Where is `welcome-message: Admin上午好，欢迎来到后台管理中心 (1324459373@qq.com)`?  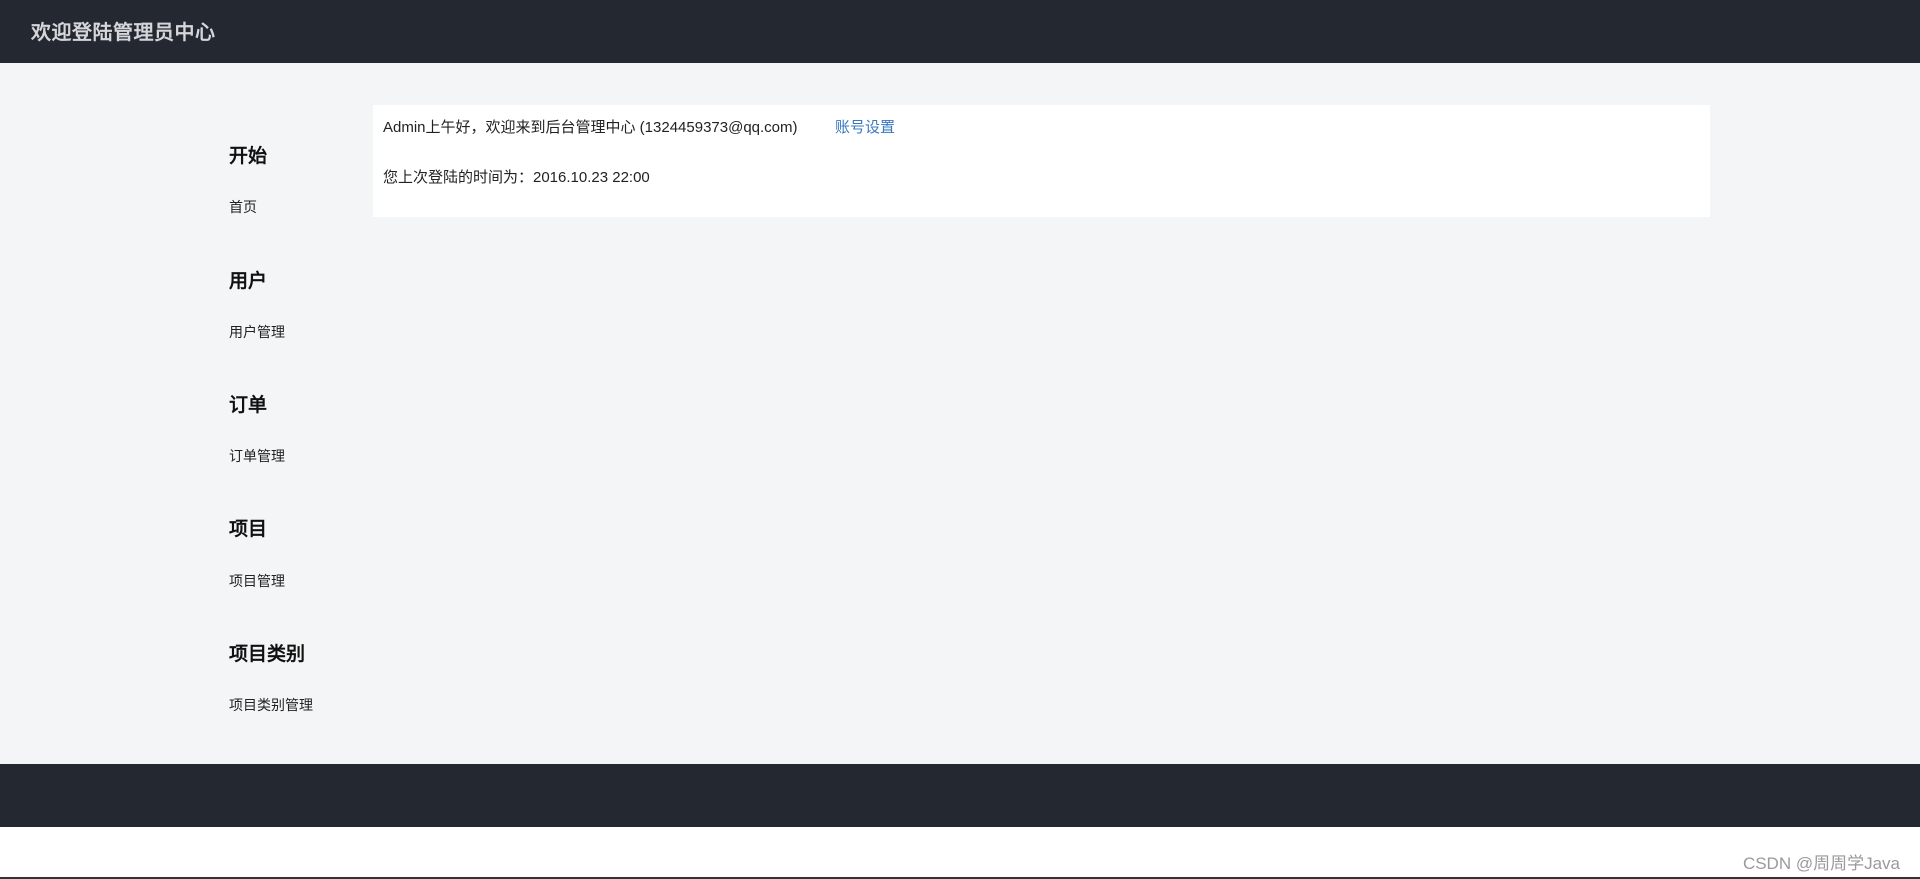
welcome-message: Admin上午好，欢迎来到后台管理中心 (1324459373@qq.com) is located at coordinates (590, 127).